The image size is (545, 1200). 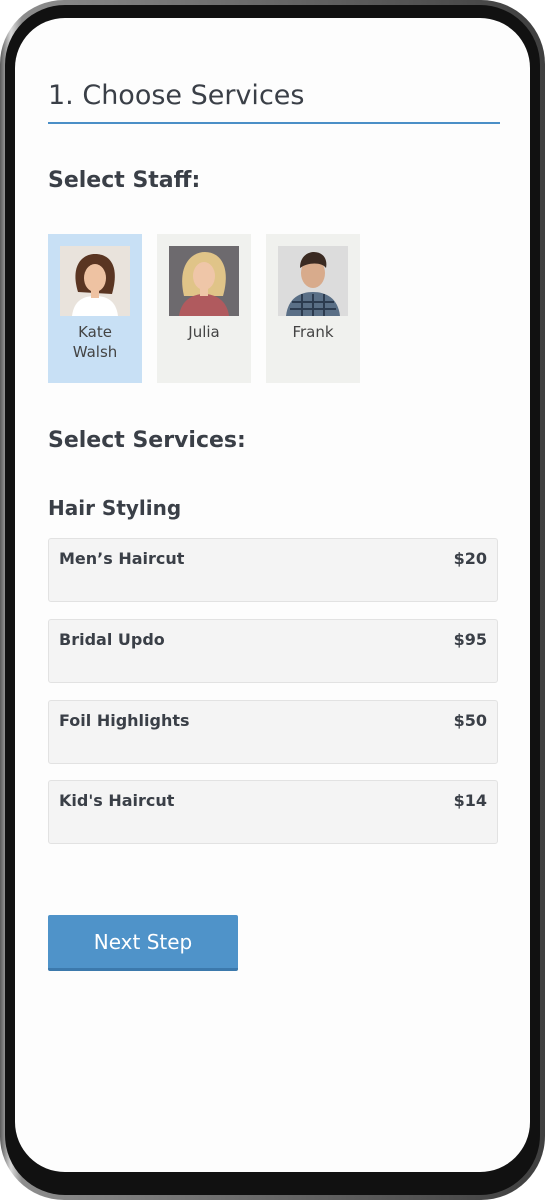 What do you see at coordinates (273, 570) in the screenshot?
I see `service-item-mens-haircut: Men’s Haircut $20` at bounding box center [273, 570].